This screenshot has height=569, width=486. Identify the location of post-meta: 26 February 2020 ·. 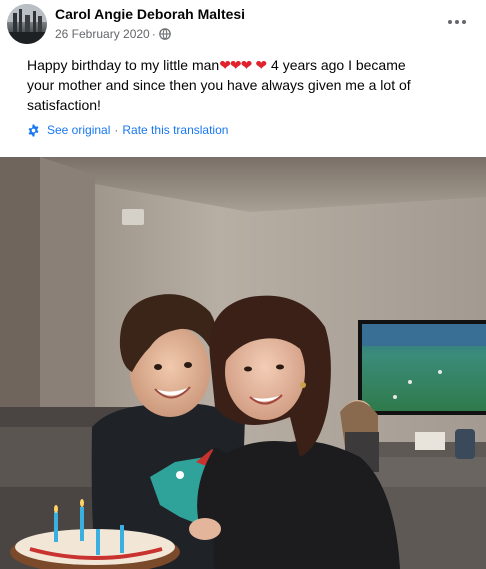
(113, 34).